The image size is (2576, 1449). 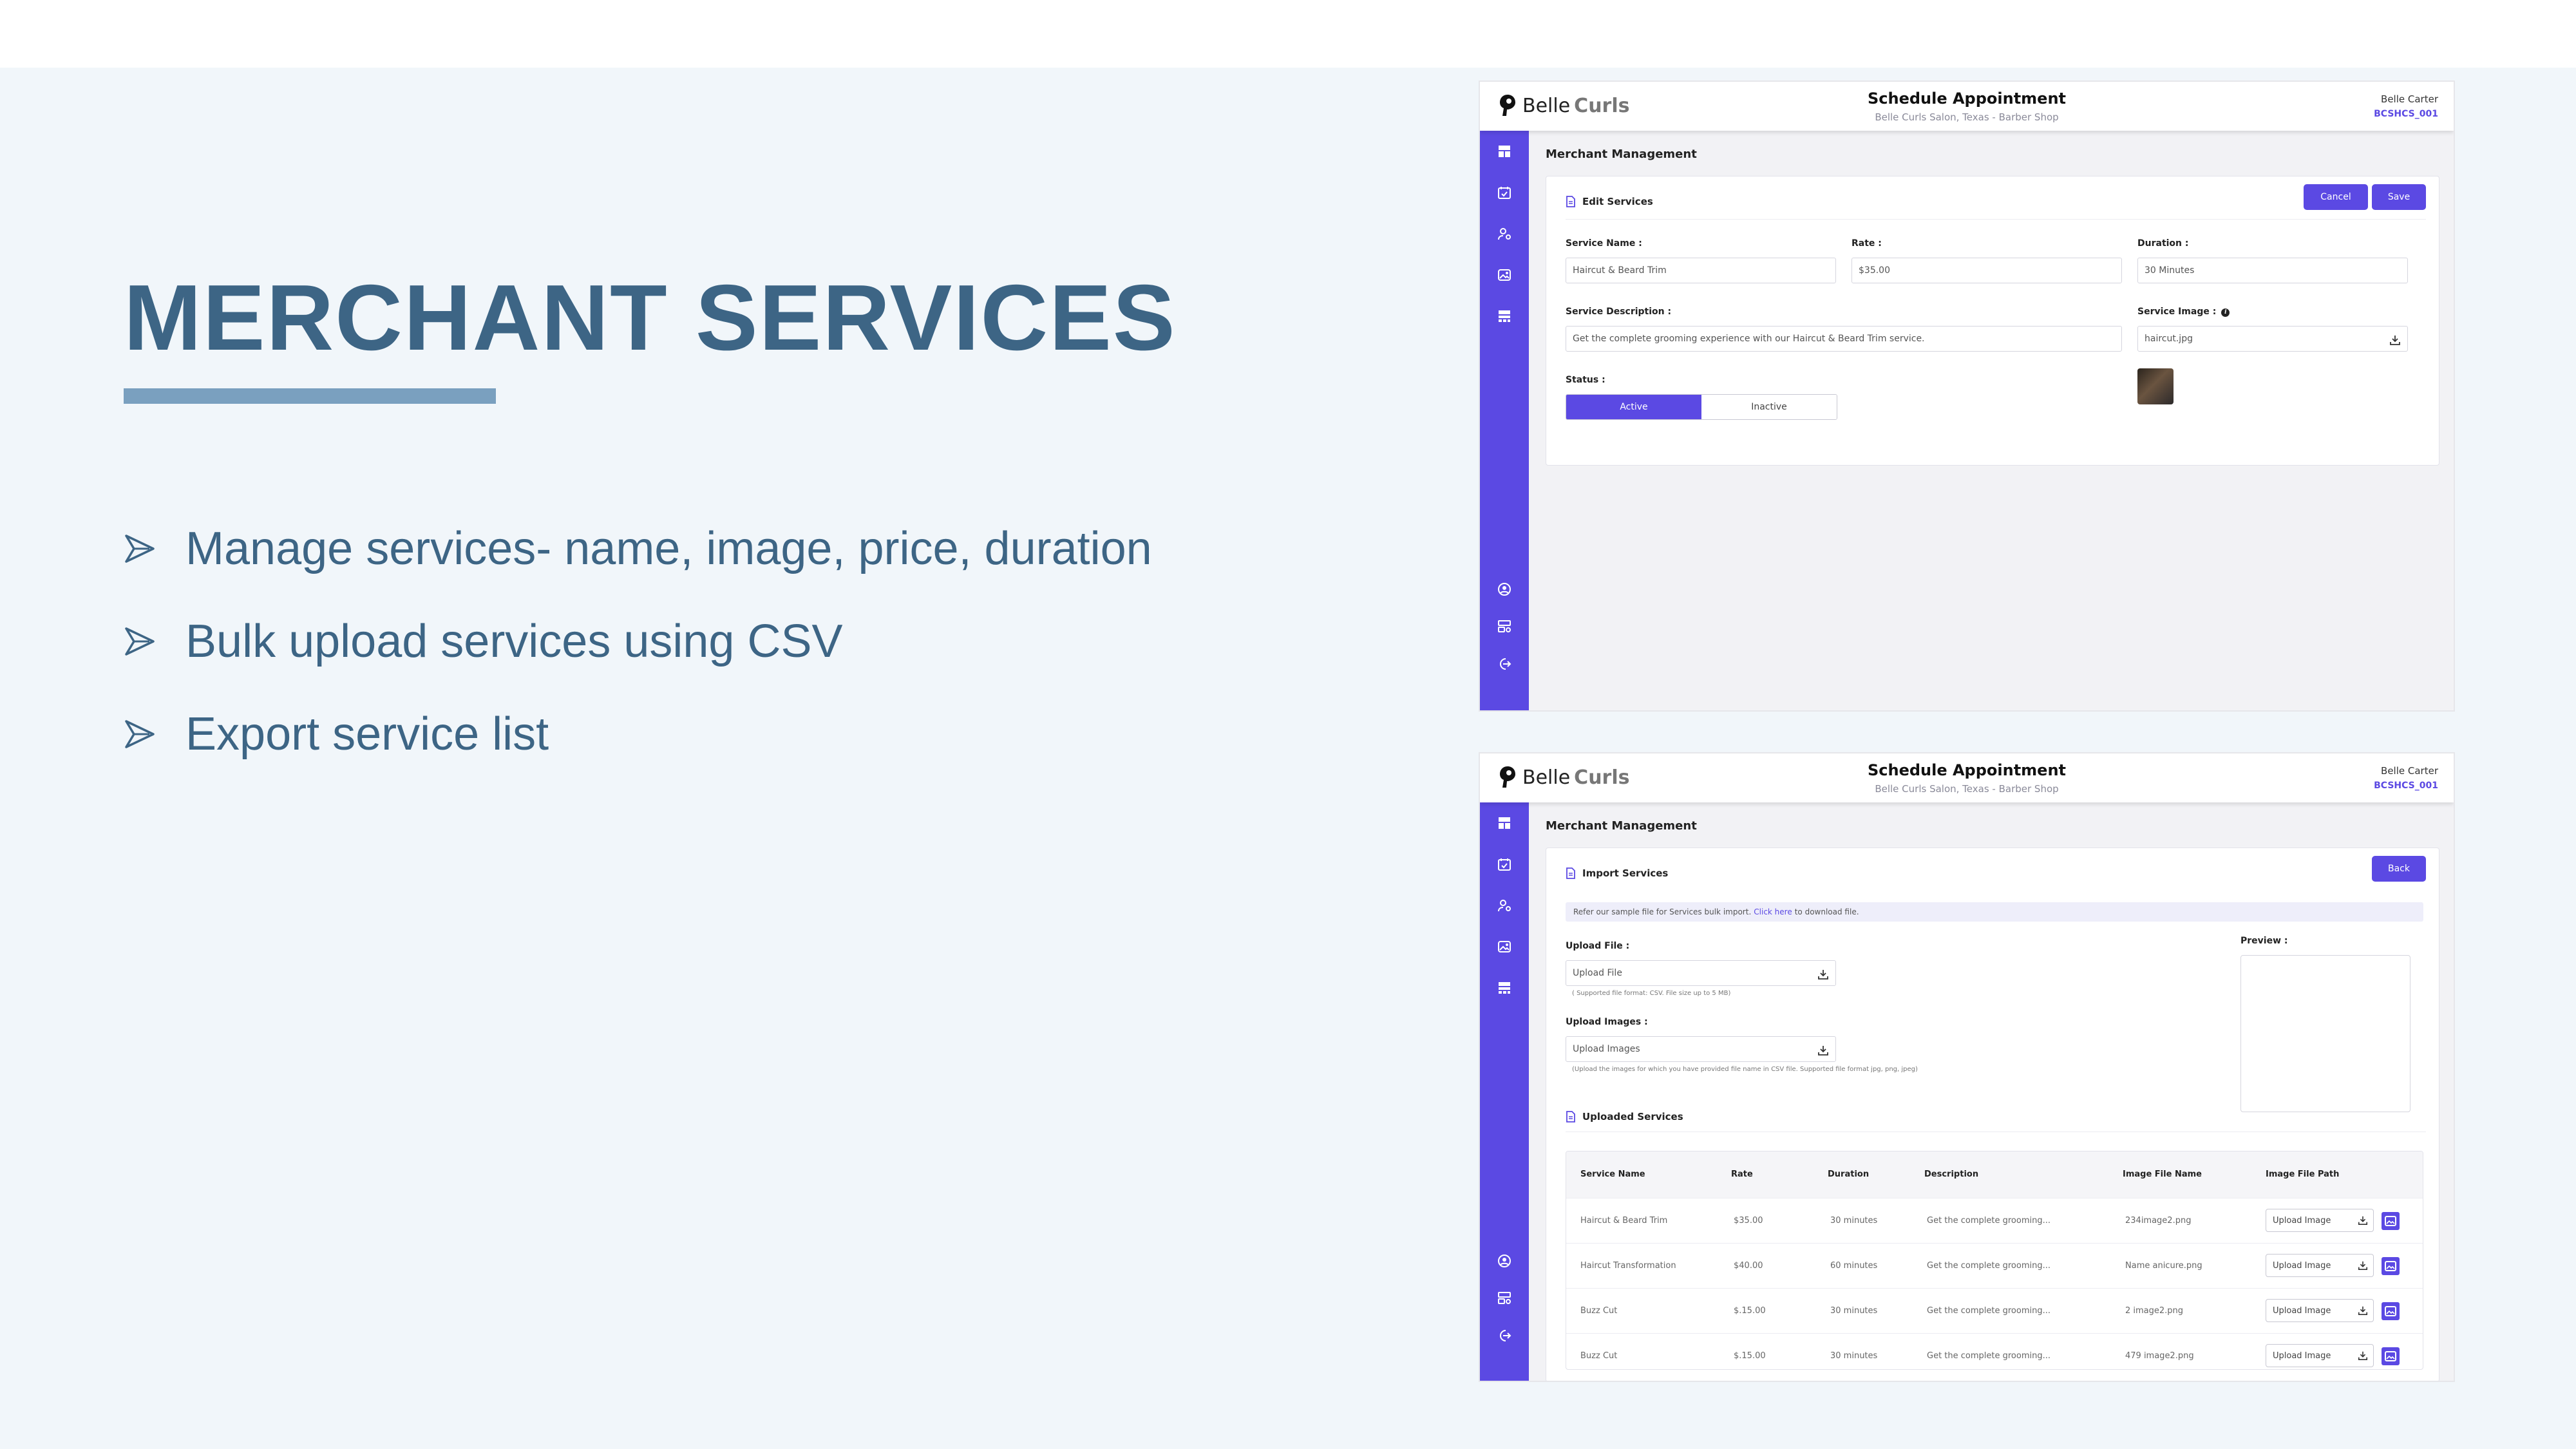 I want to click on service-image-filename: haircut.jpg, so click(x=2169, y=339).